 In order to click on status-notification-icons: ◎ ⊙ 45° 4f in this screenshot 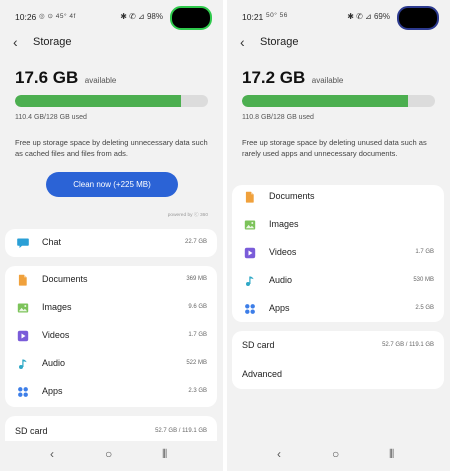, I will do `click(57, 16)`.